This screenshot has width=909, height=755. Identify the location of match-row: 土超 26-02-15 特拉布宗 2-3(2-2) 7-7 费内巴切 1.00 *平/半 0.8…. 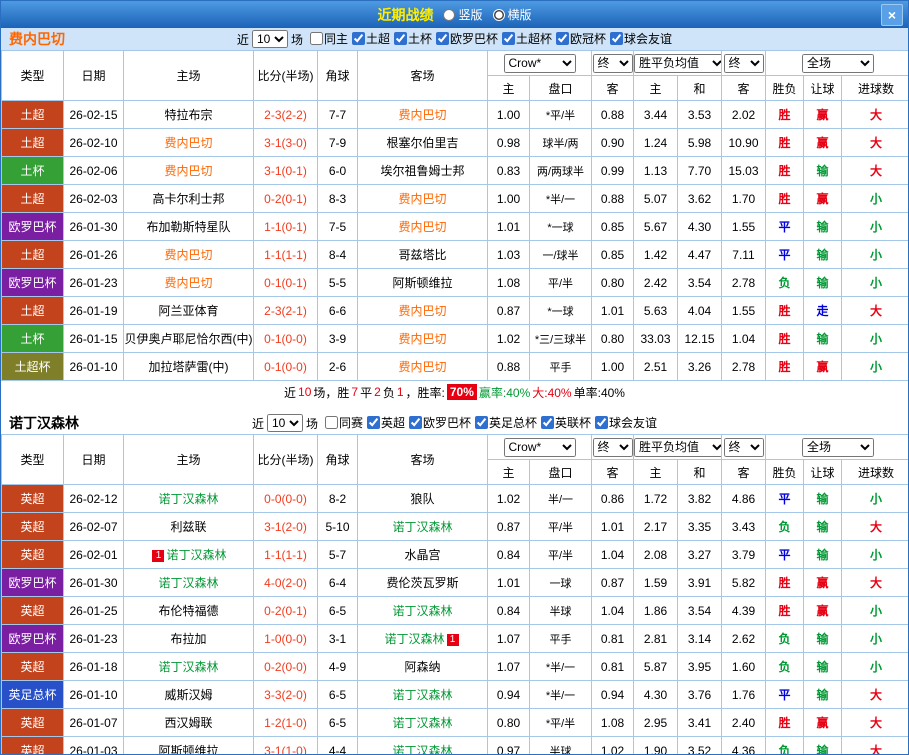
(454, 114).